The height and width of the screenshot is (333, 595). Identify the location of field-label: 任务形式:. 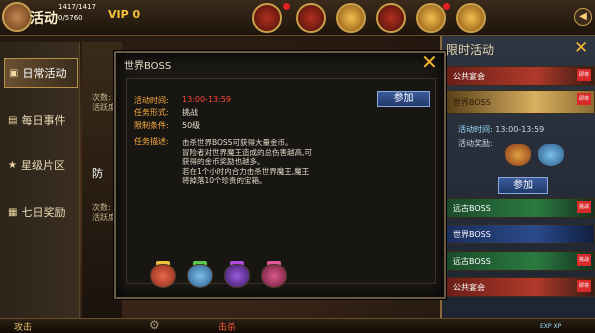
(151, 112).